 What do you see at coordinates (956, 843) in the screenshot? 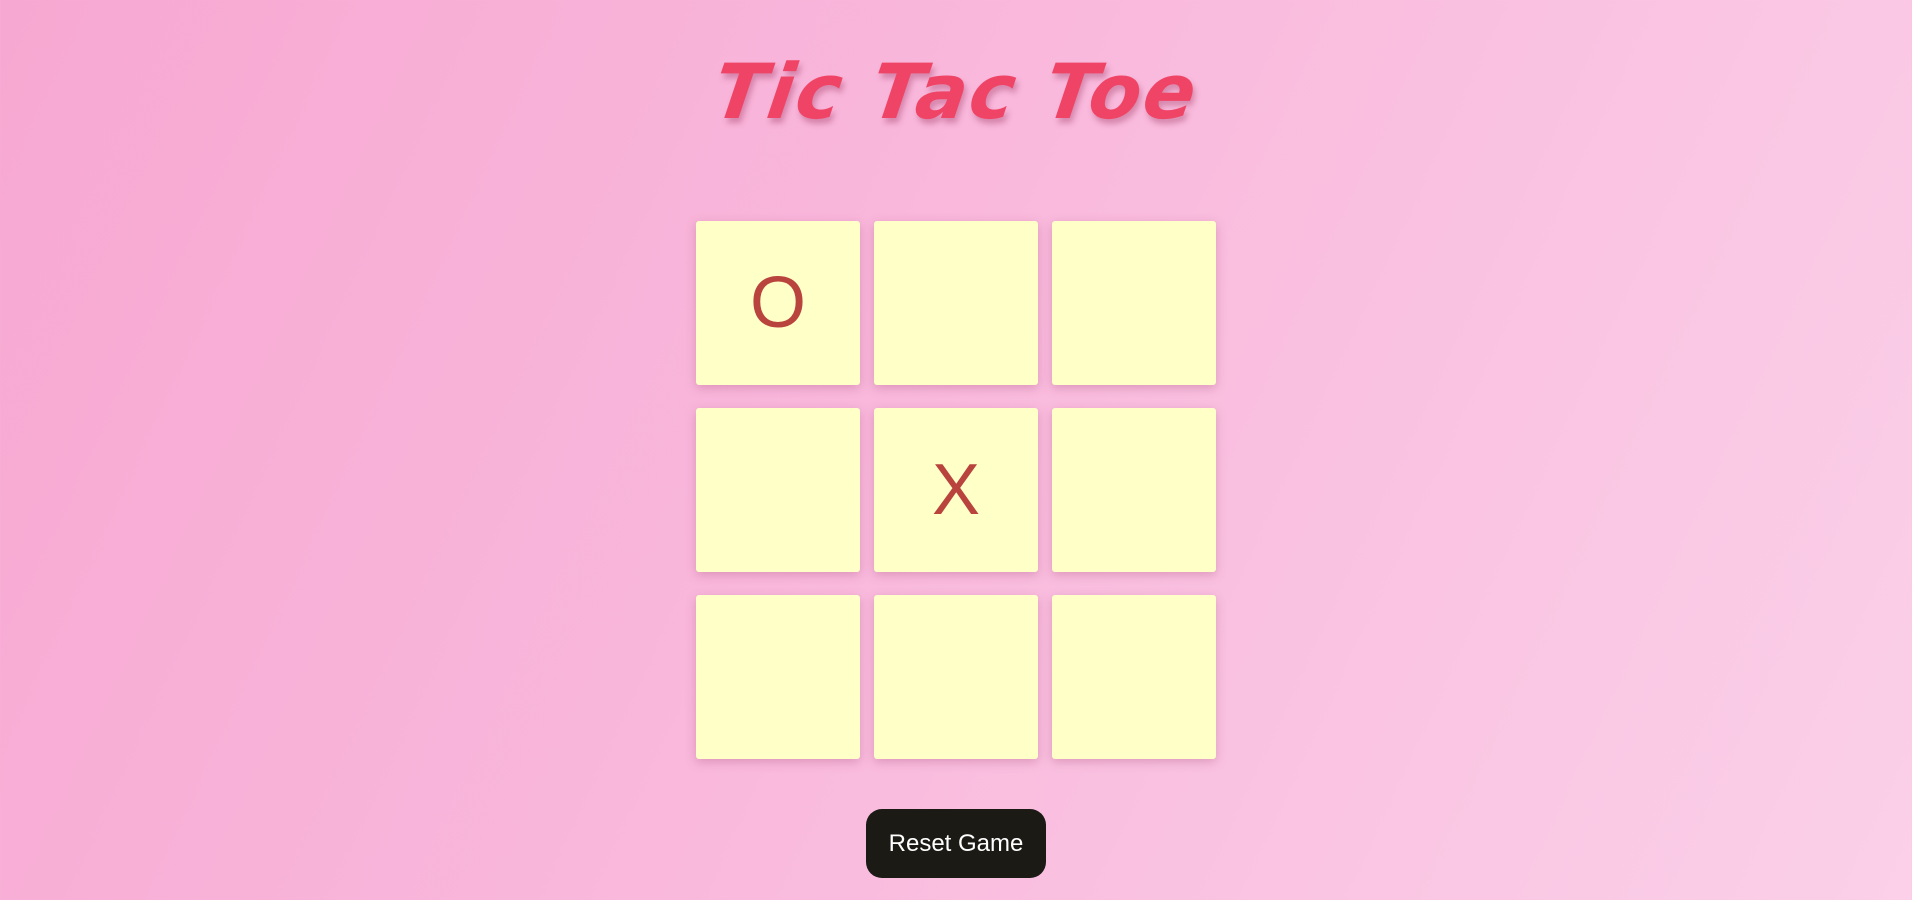
I see `reset-game-button: Reset Game` at bounding box center [956, 843].